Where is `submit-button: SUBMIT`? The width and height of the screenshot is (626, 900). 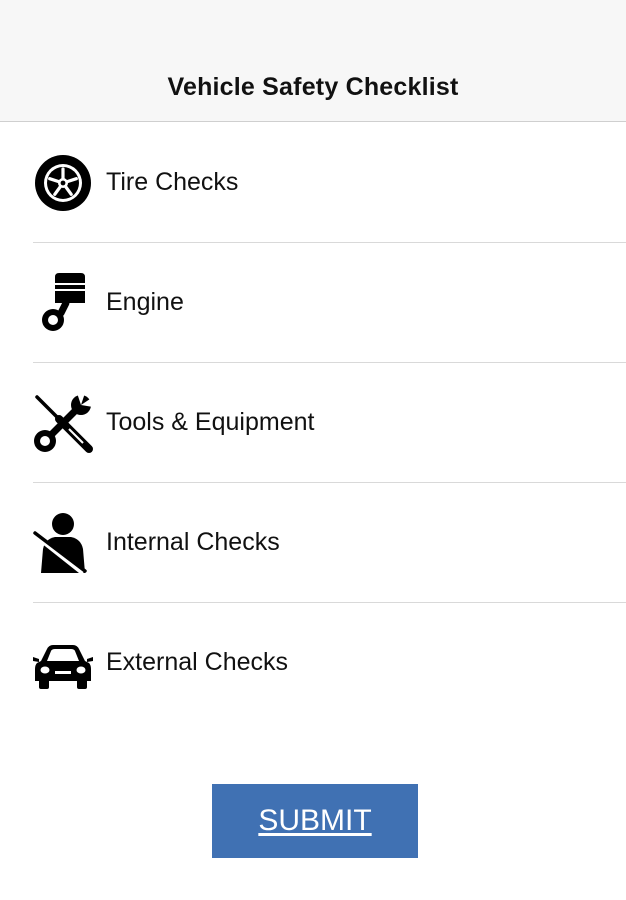
submit-button: SUBMIT is located at coordinates (315, 821).